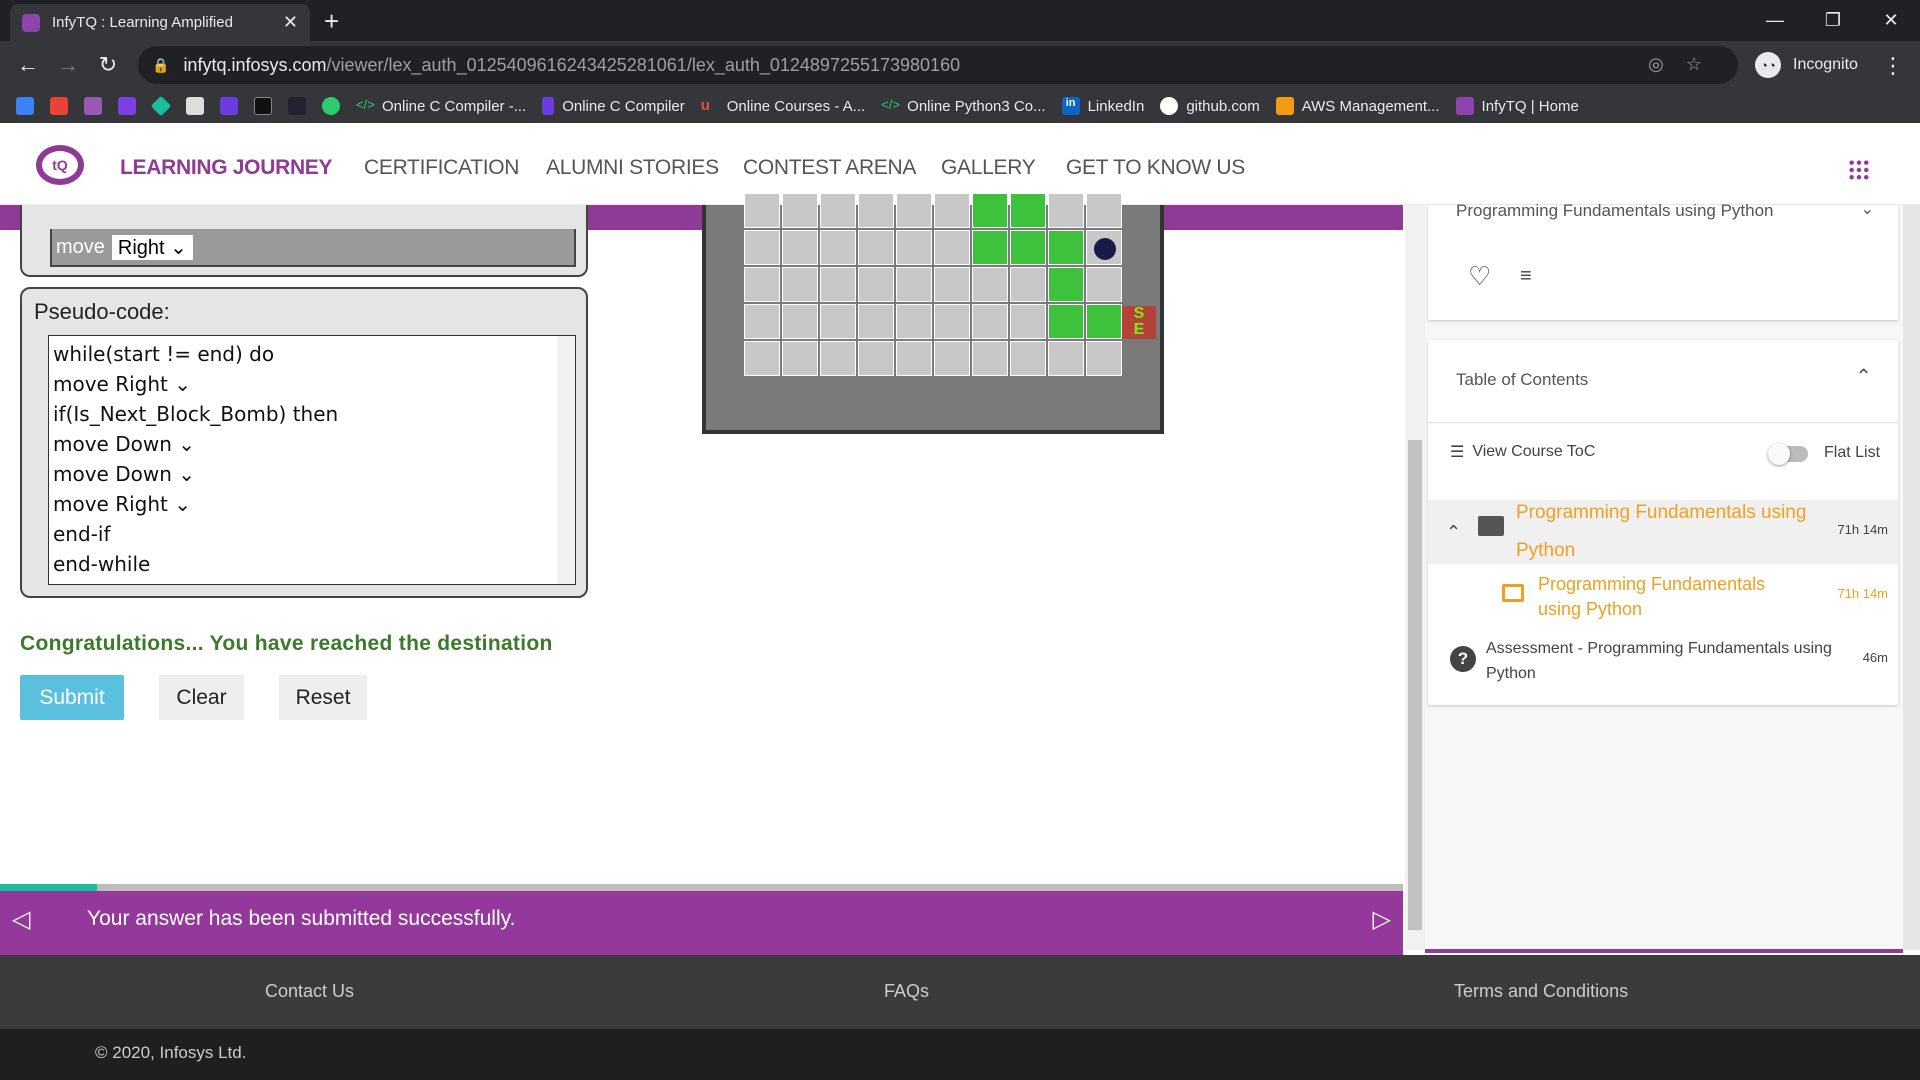 This screenshot has height=1080, width=1920. Describe the element at coordinates (160, 22) in the screenshot. I see `browser-tab: InfyTQ : Learning Amplified ✕` at that location.